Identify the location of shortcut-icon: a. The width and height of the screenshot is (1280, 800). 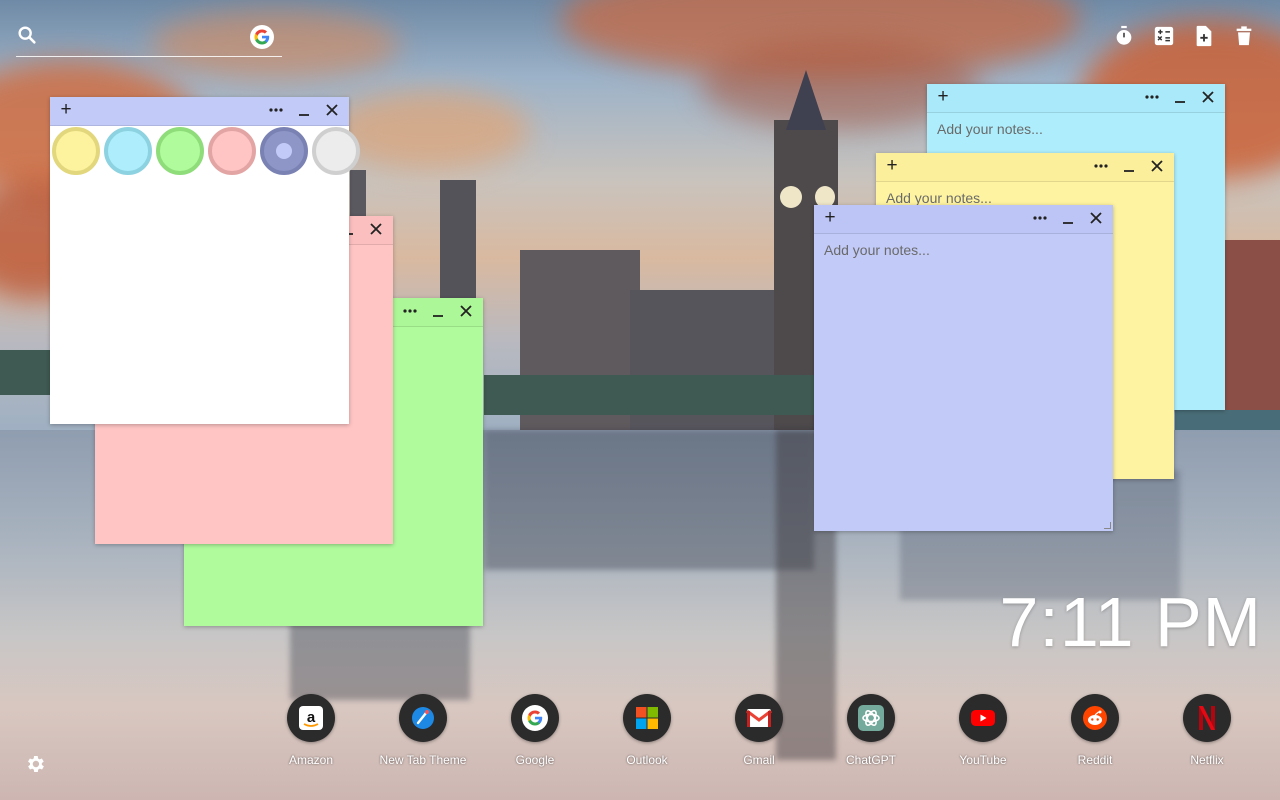
(311, 718).